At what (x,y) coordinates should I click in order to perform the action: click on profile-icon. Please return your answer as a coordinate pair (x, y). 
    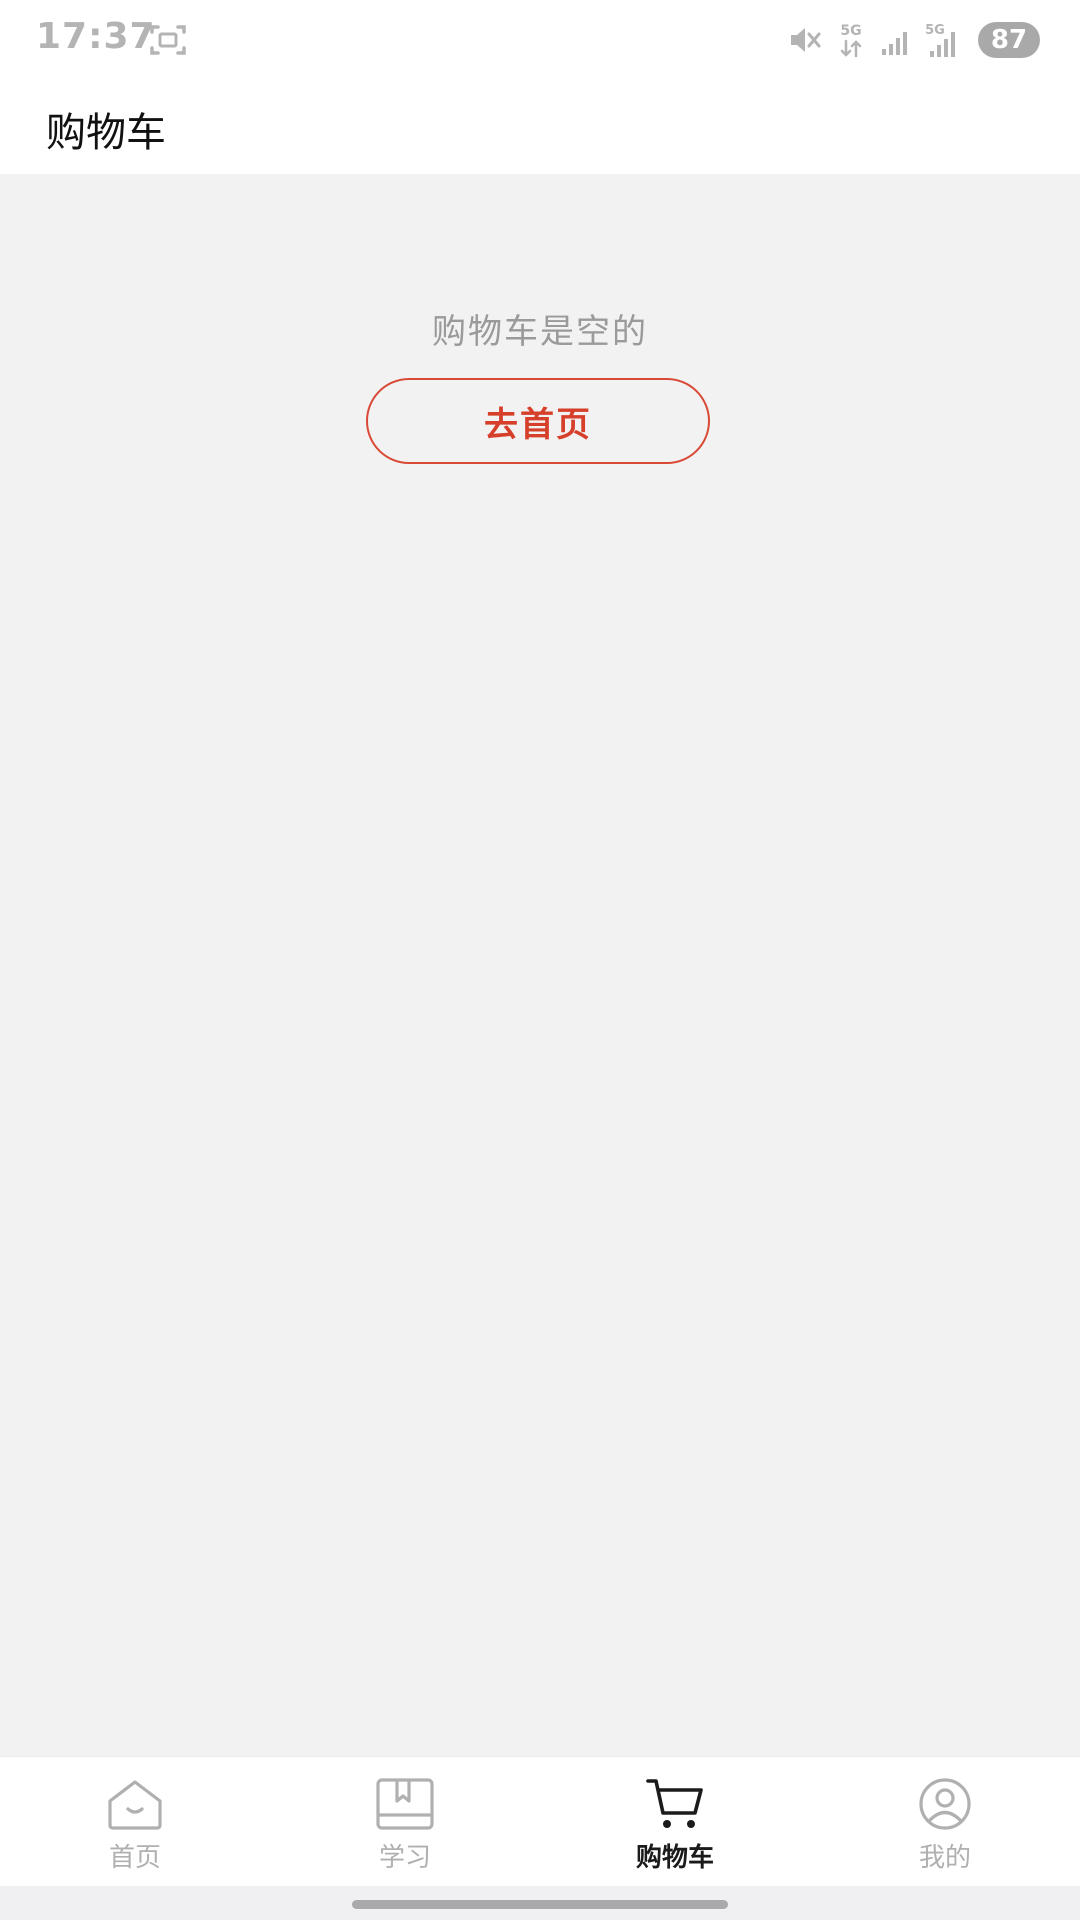
    Looking at the image, I should click on (945, 1804).